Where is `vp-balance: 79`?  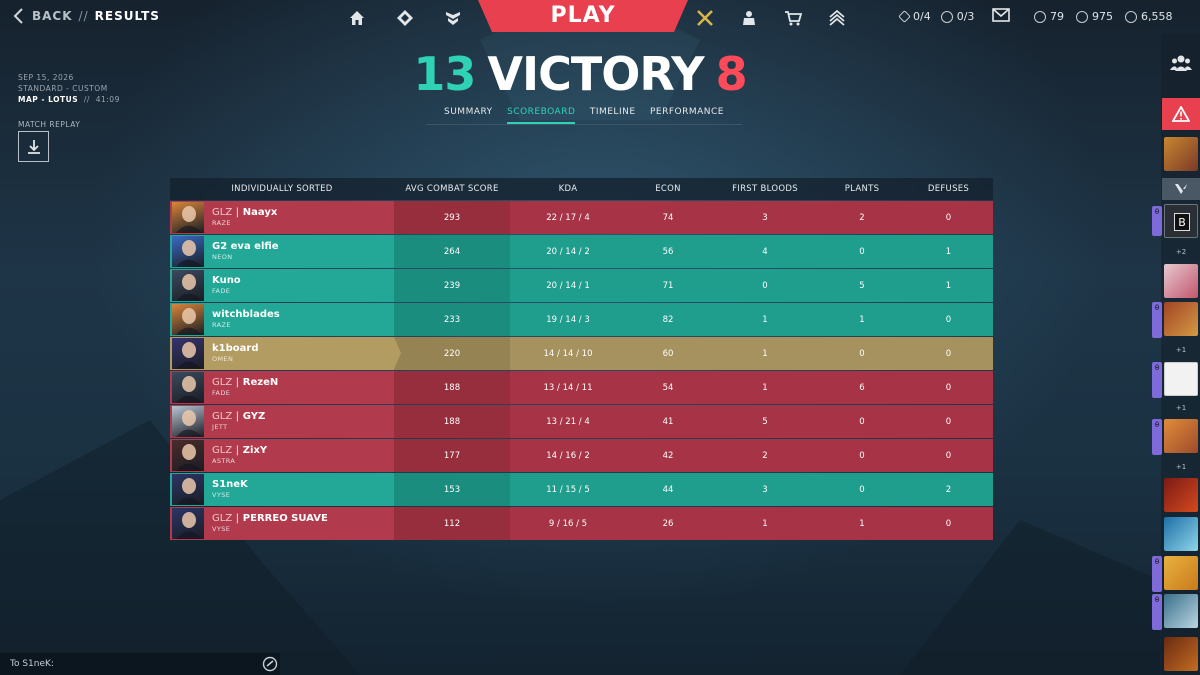
vp-balance: 79 is located at coordinates (1049, 16).